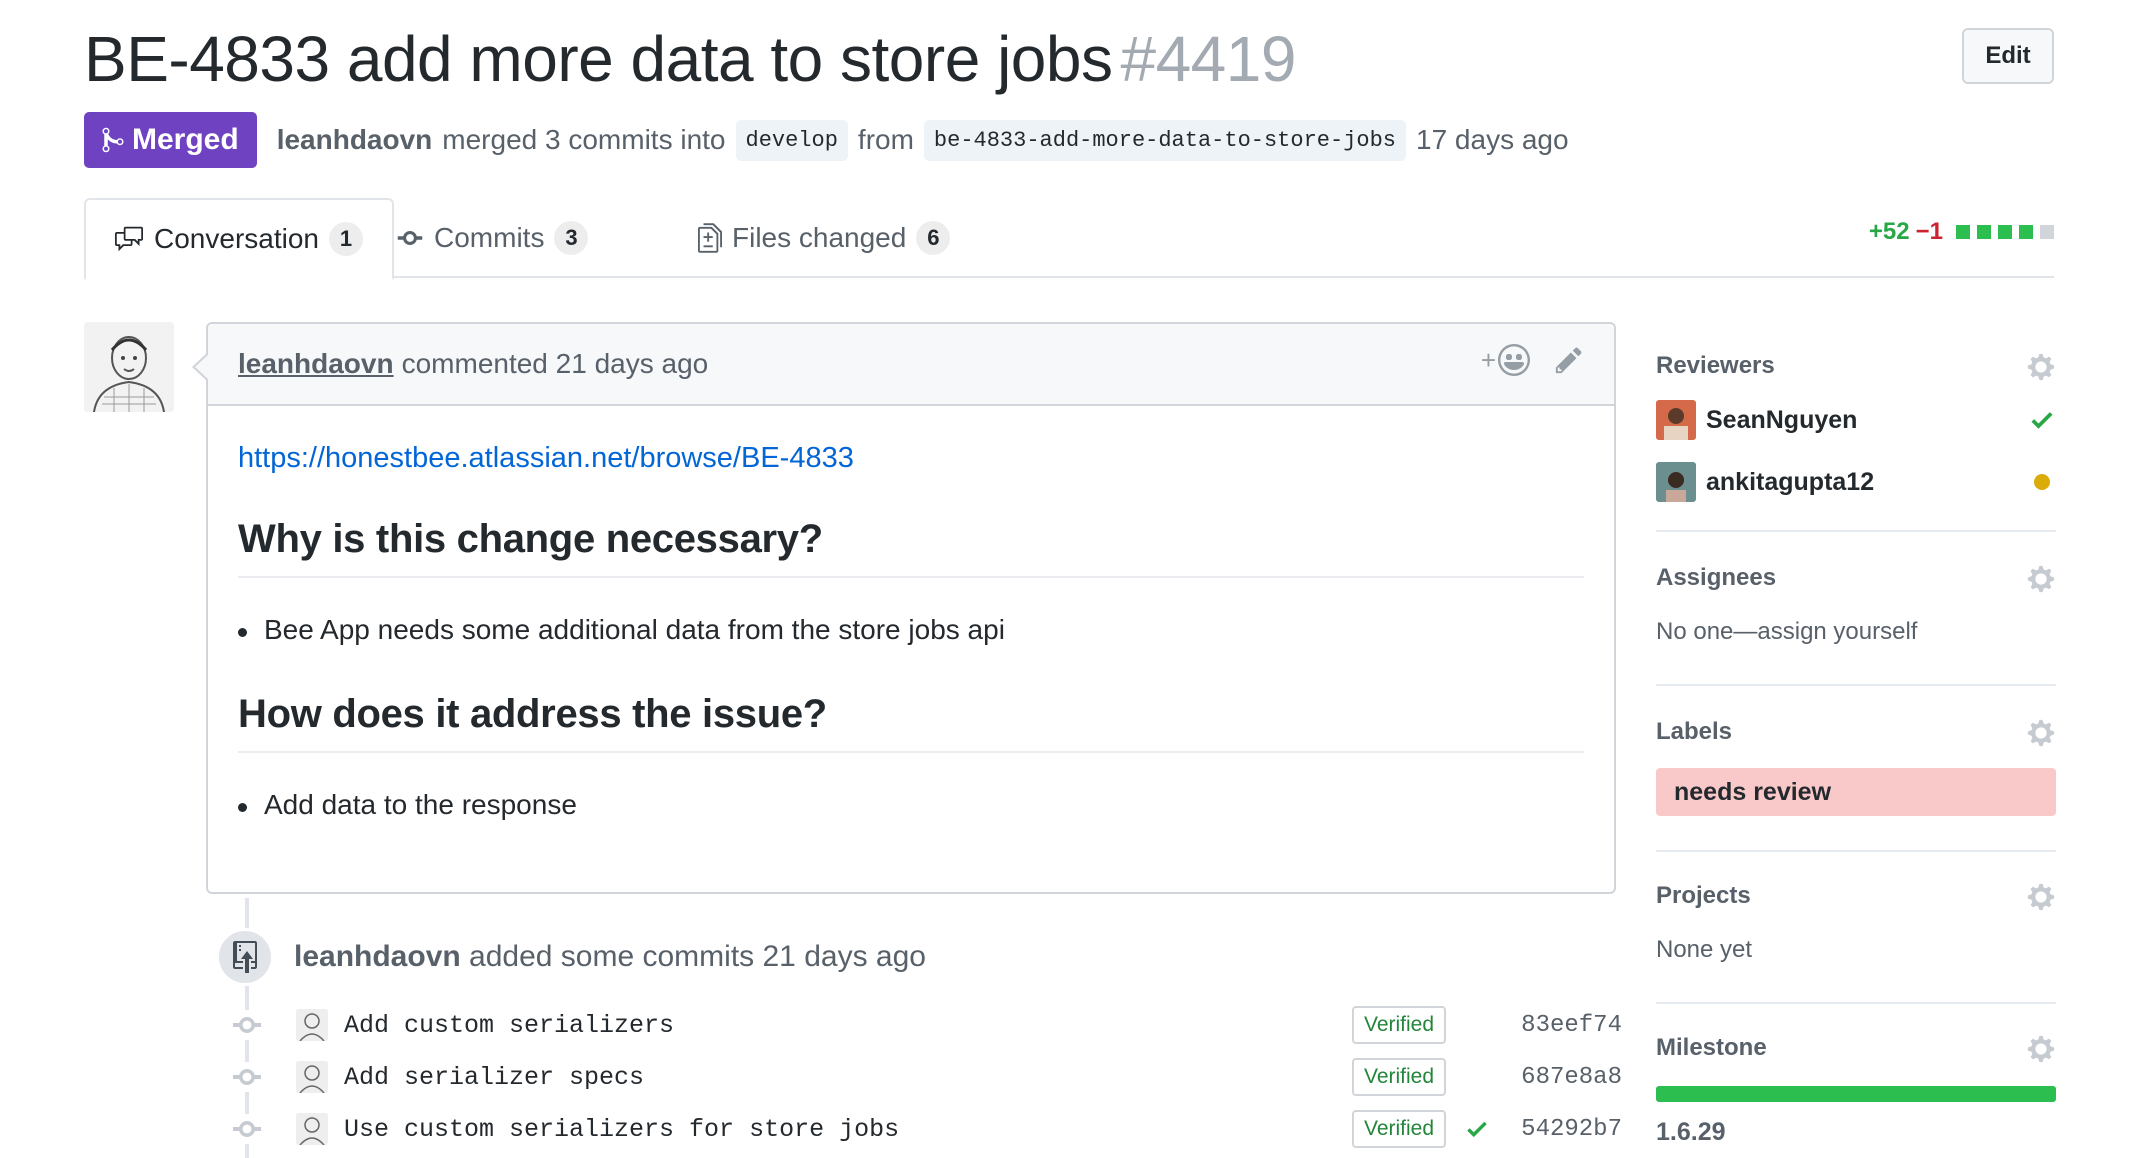  Describe the element at coordinates (509, 1025) in the screenshot. I see `commit-message-link: Add custom serializers` at that location.